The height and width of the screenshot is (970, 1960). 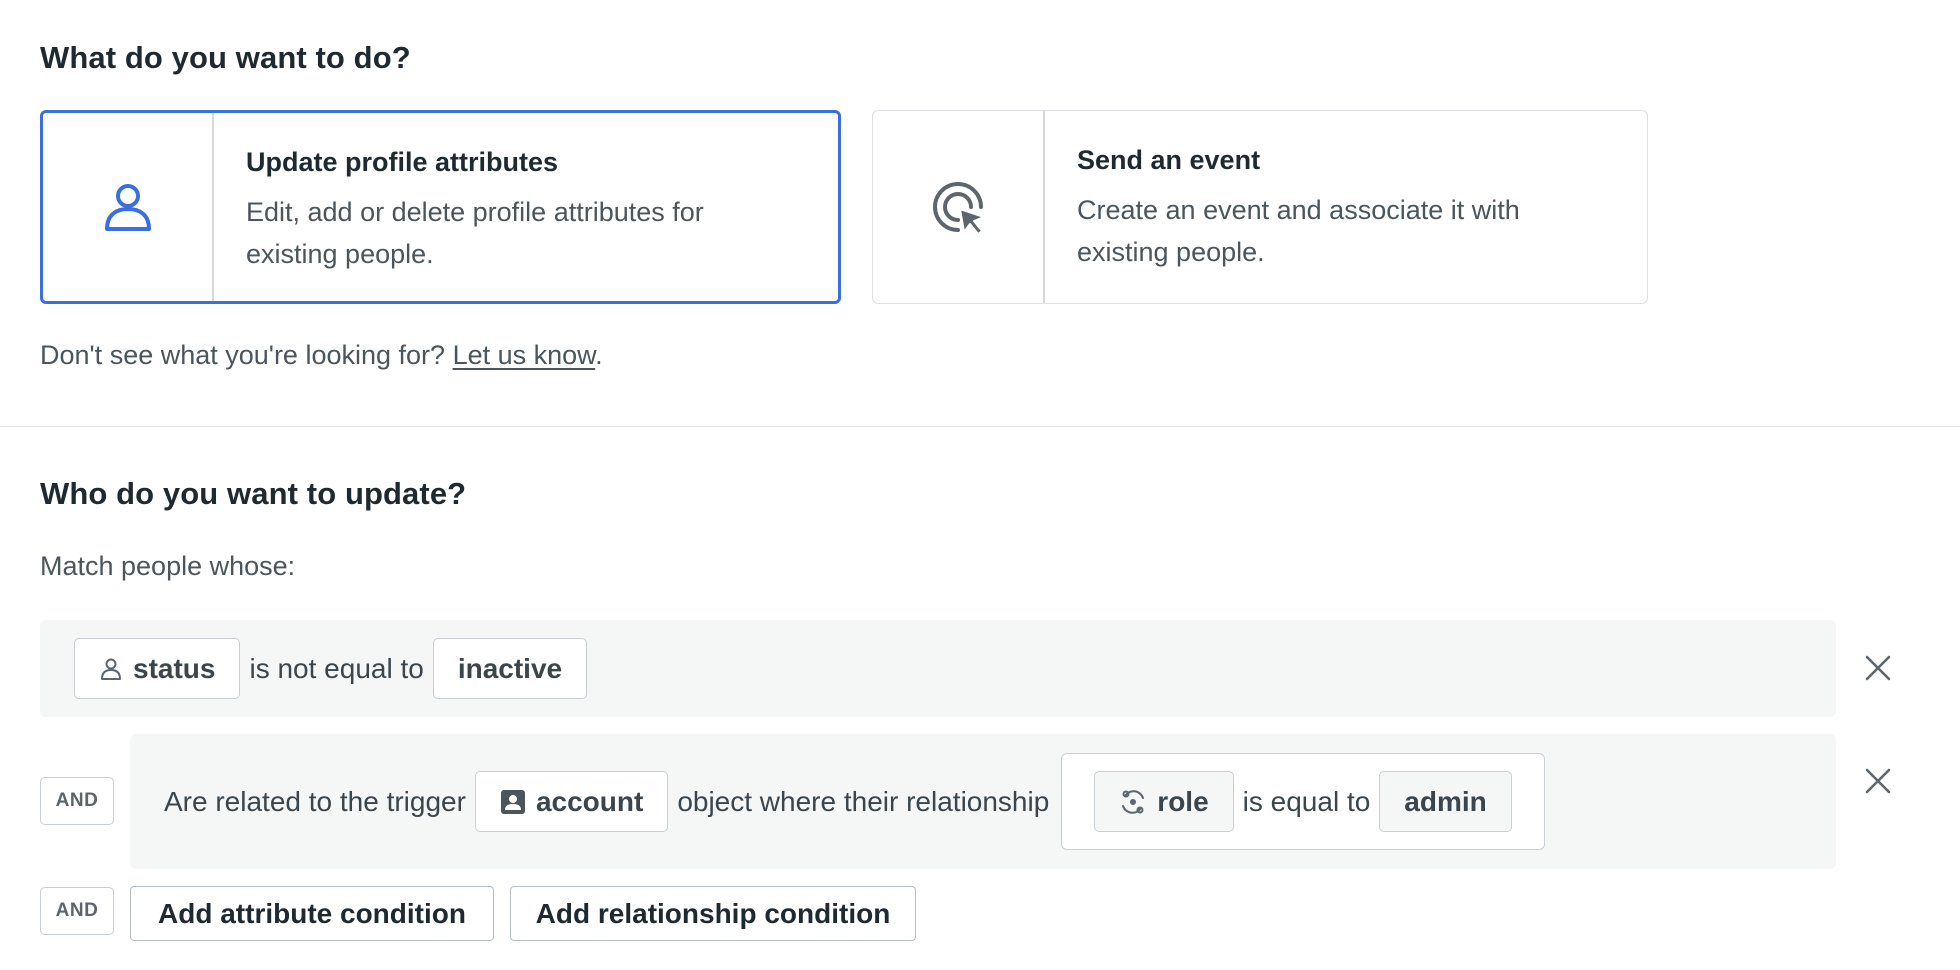 What do you see at coordinates (512, 801) in the screenshot?
I see `contact-card-icon` at bounding box center [512, 801].